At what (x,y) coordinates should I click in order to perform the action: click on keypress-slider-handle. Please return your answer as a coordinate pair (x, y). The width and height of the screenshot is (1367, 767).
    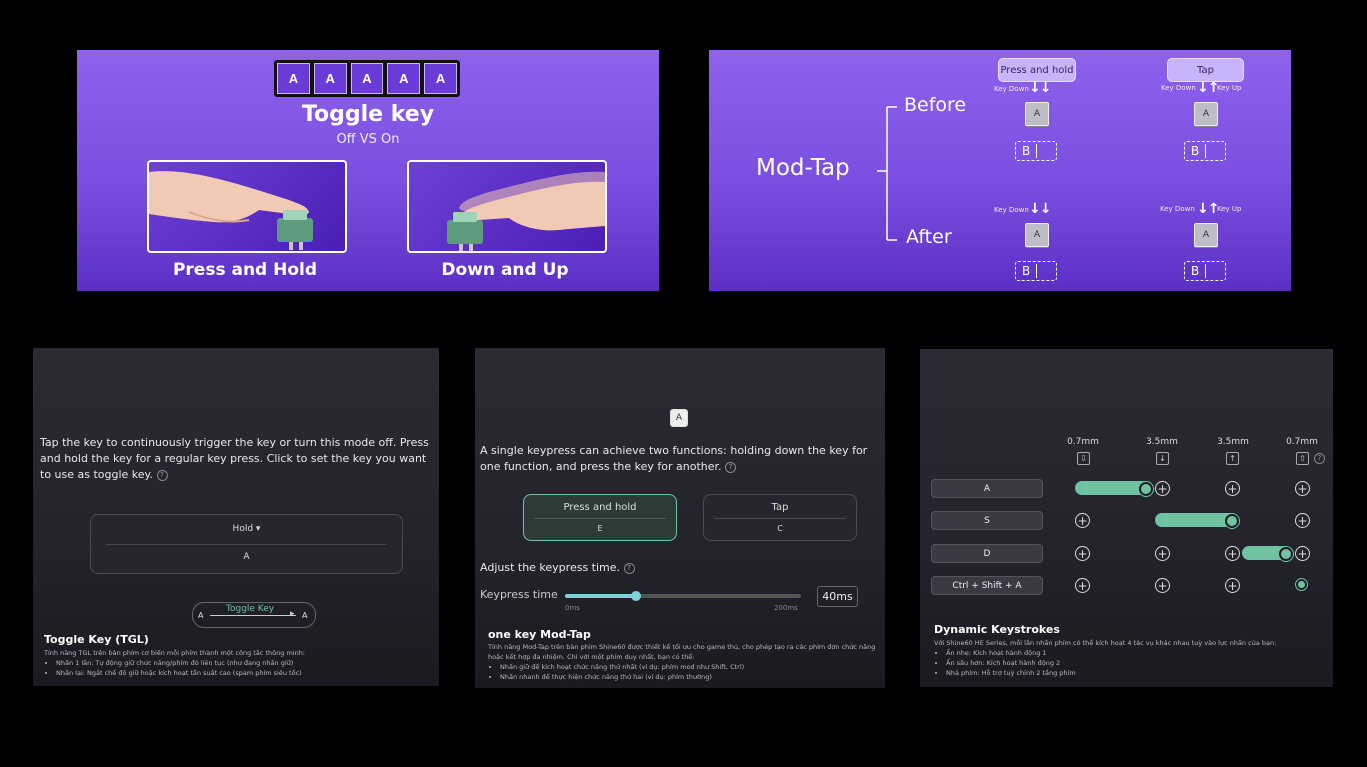
    Looking at the image, I should click on (635, 596).